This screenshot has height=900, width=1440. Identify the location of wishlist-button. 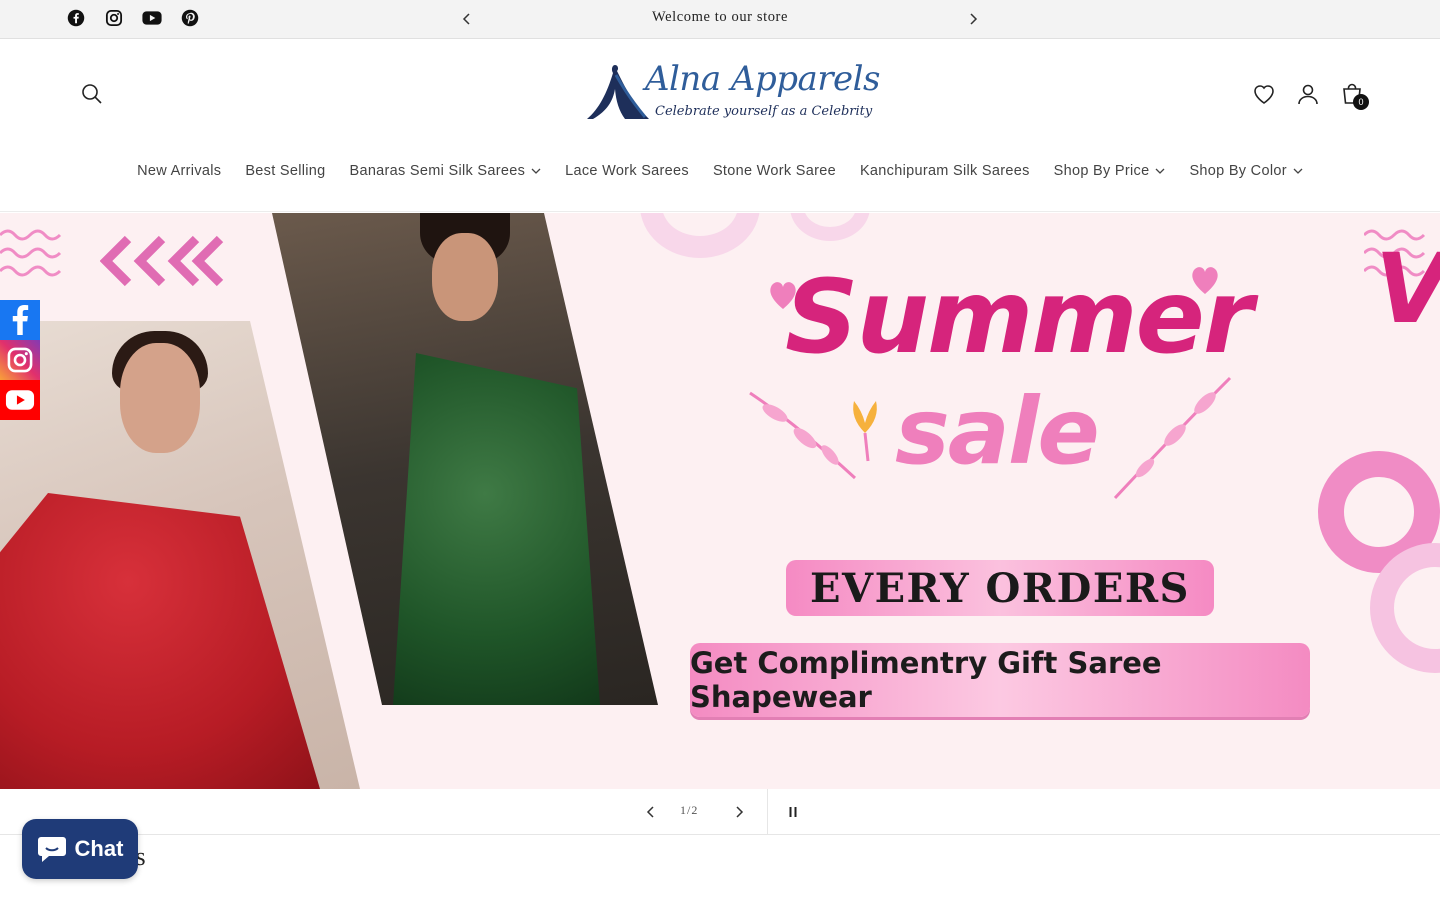
(1264, 94).